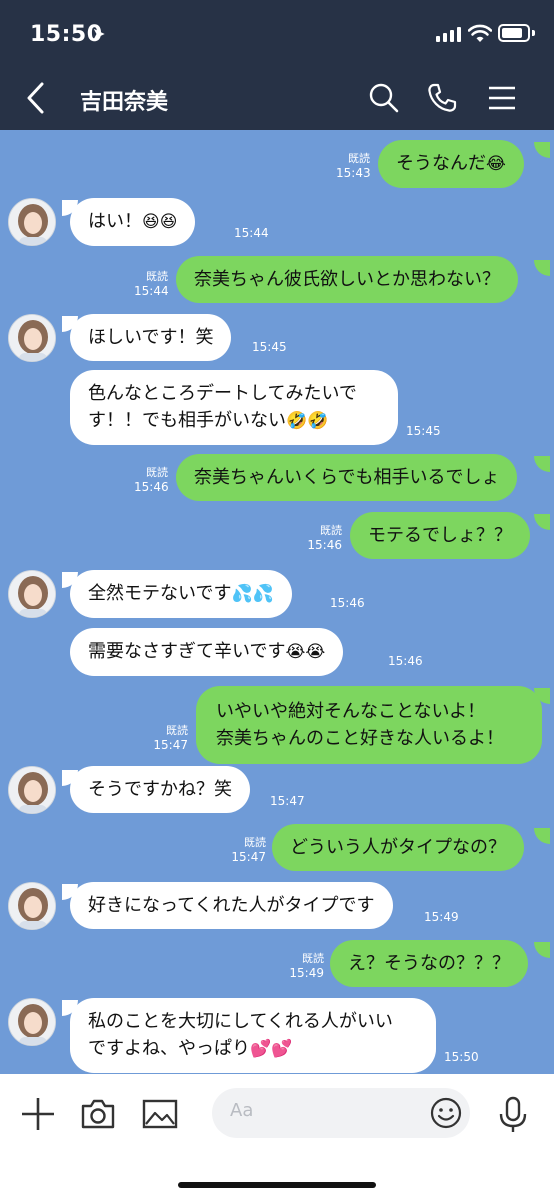 Image resolution: width=554 pixels, height=1200 pixels. I want to click on cellular-signal-icon, so click(448, 34).